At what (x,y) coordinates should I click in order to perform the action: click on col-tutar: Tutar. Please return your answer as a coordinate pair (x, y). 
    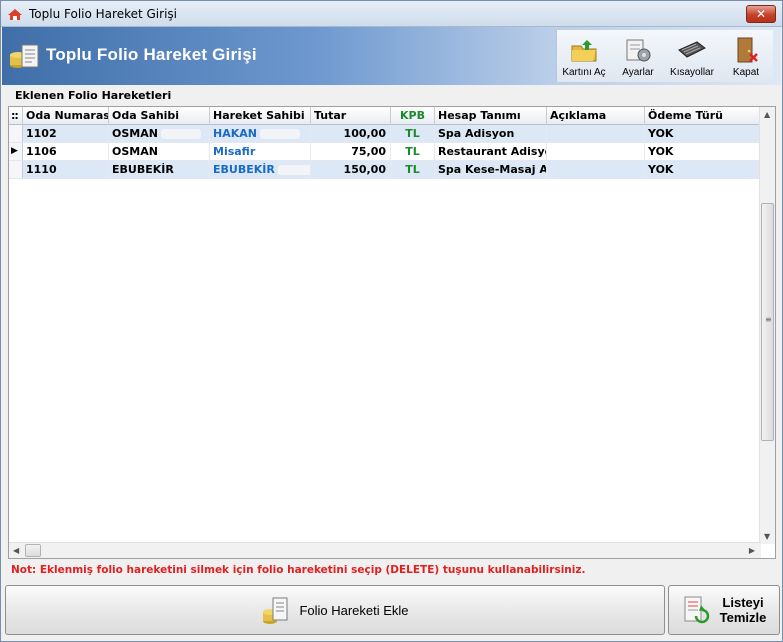
    Looking at the image, I should click on (351, 116).